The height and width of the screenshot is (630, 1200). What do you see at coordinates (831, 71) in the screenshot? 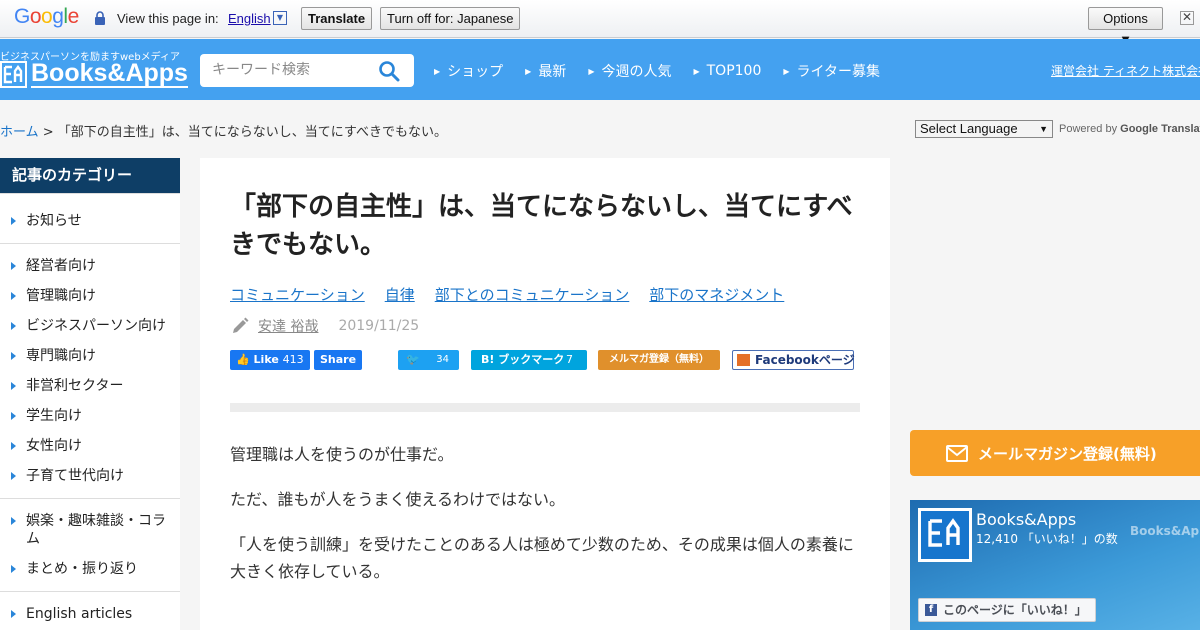
I see `nav-item-writer-recruit: ▶ ライター募集` at bounding box center [831, 71].